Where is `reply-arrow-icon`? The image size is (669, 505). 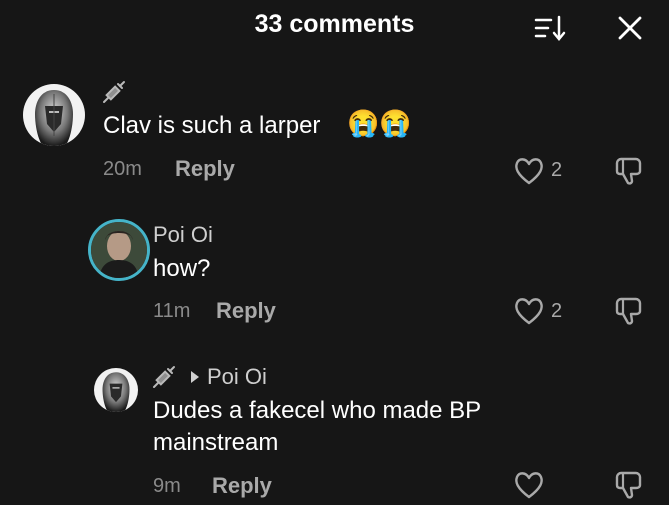 reply-arrow-icon is located at coordinates (195, 377).